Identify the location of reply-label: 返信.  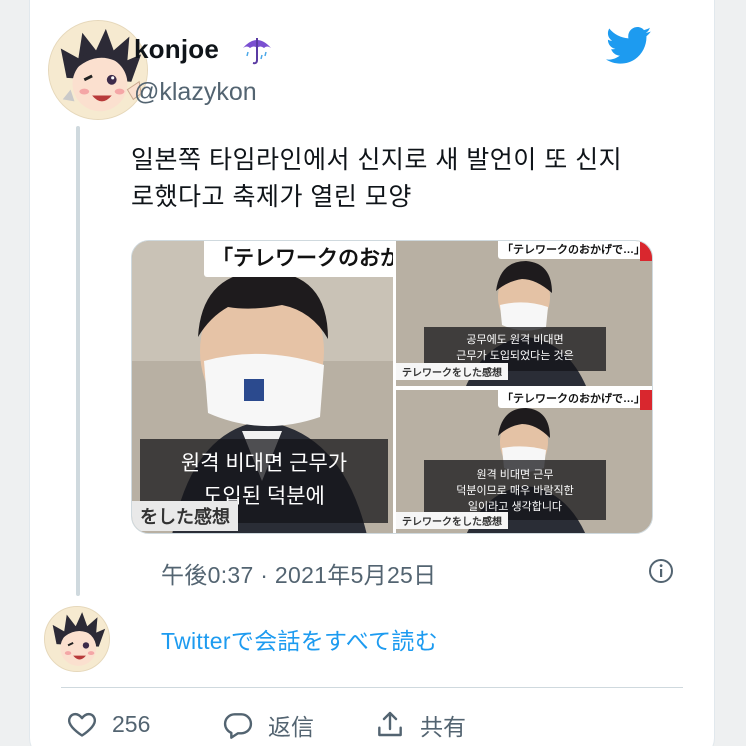
(291, 727).